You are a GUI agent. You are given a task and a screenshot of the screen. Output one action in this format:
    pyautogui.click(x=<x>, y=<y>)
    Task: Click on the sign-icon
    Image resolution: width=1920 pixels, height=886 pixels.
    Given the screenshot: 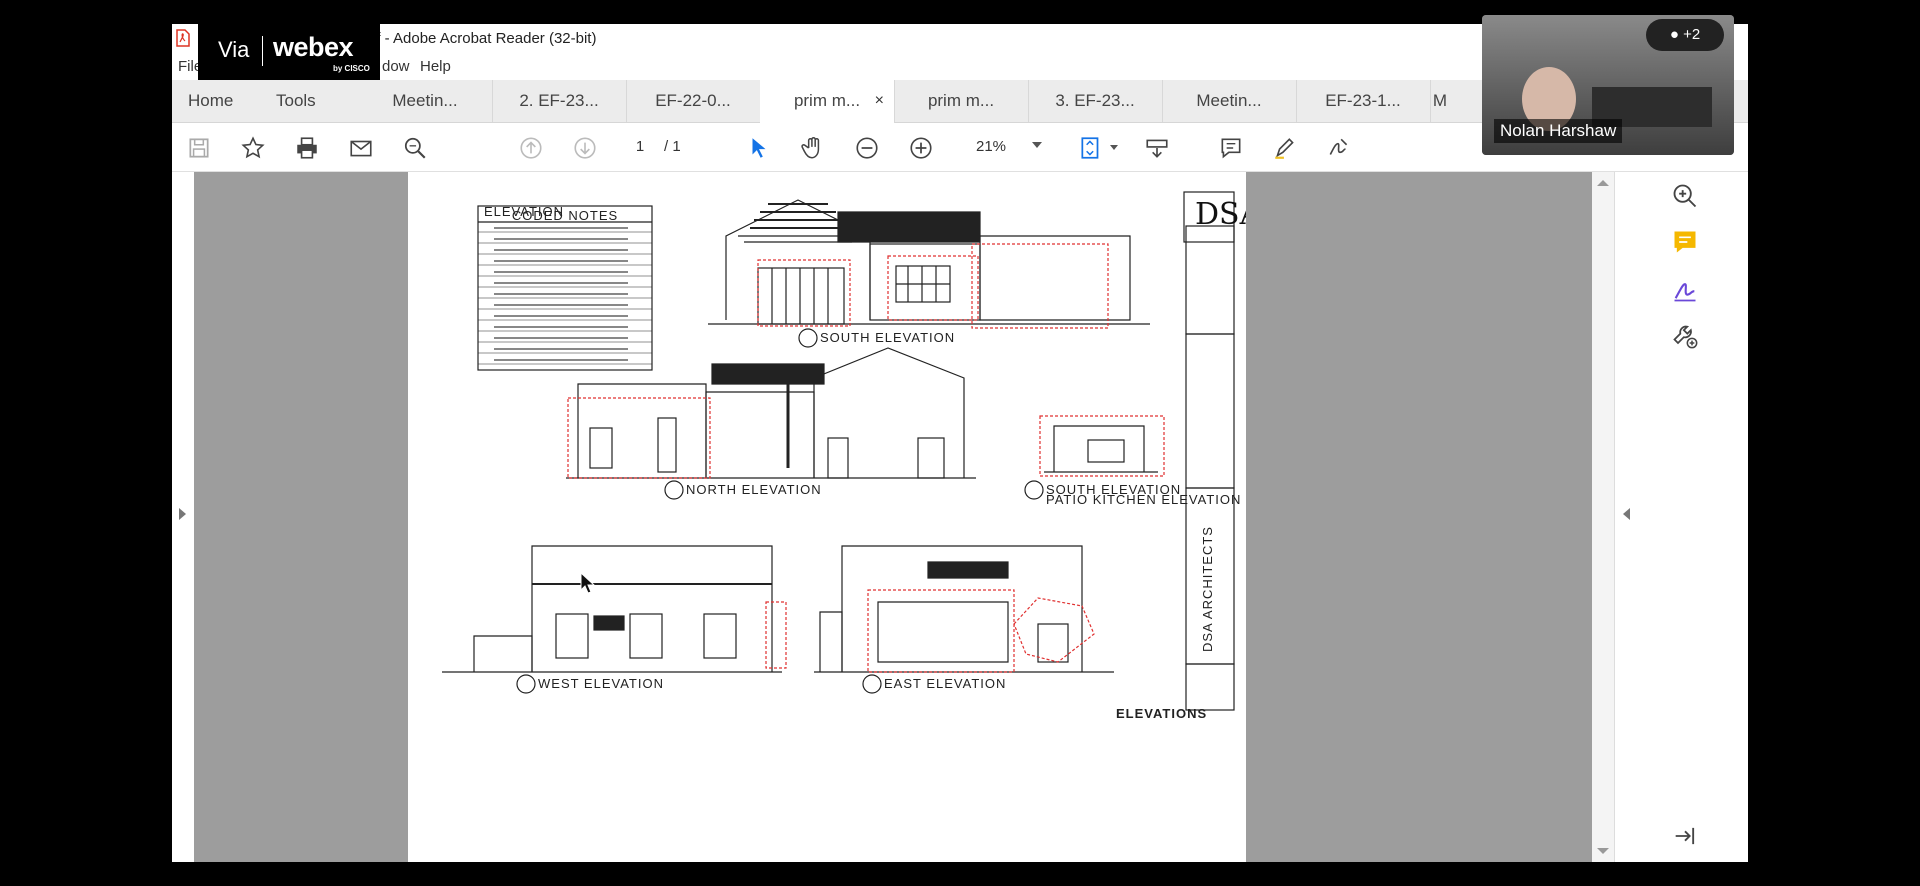 What is the action you would take?
    pyautogui.click(x=1339, y=148)
    